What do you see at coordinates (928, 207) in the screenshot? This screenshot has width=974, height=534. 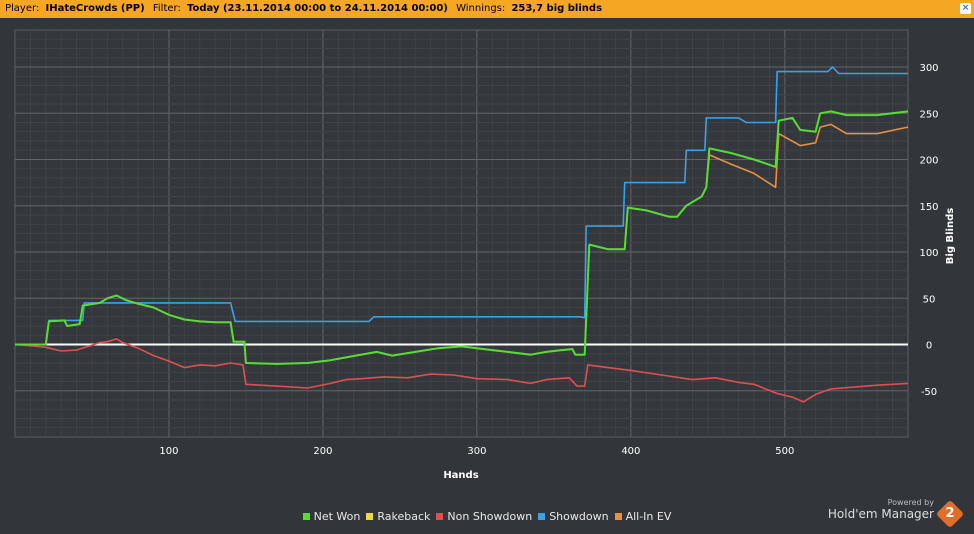 I see `y-tick-label: 150` at bounding box center [928, 207].